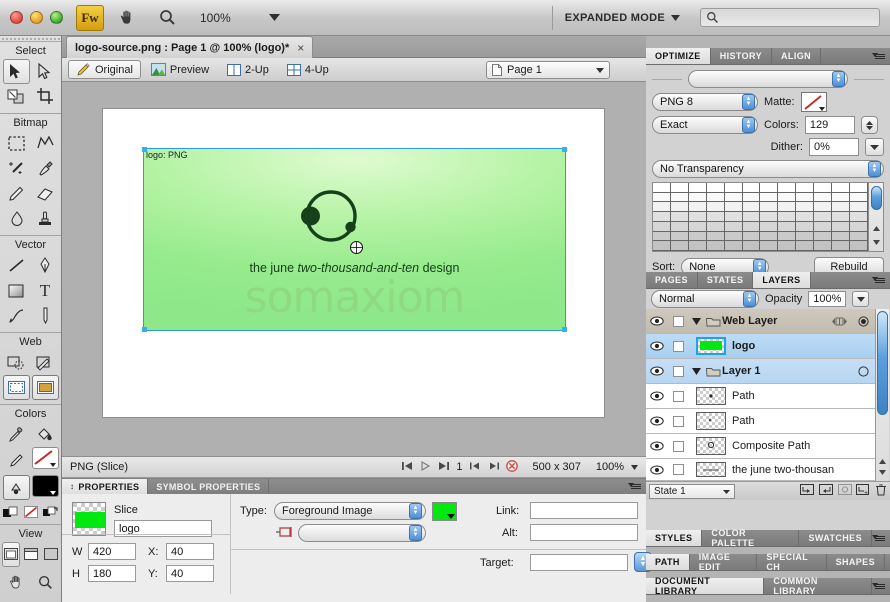 Image resolution: width=890 pixels, height=602 pixels. Describe the element at coordinates (105, 486) in the screenshot. I see `tab-properties: ↕ PROPERTIES` at that location.